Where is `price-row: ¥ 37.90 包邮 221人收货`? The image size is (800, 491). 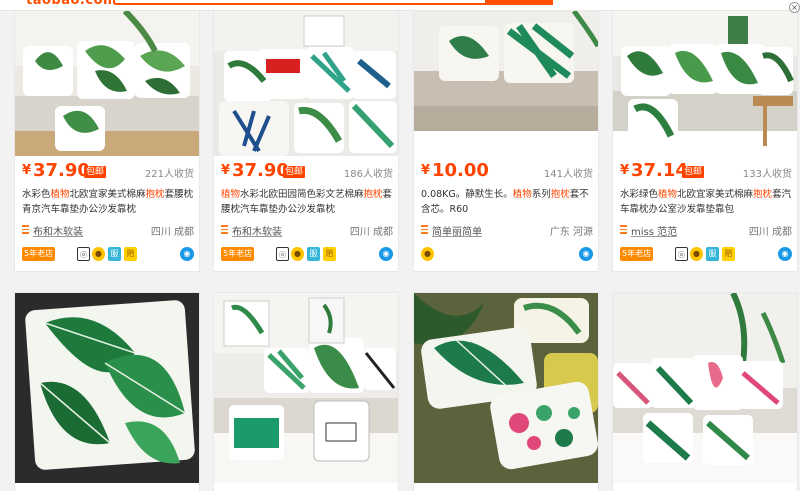 price-row: ¥ 37.90 包邮 221人收货 is located at coordinates (108, 171).